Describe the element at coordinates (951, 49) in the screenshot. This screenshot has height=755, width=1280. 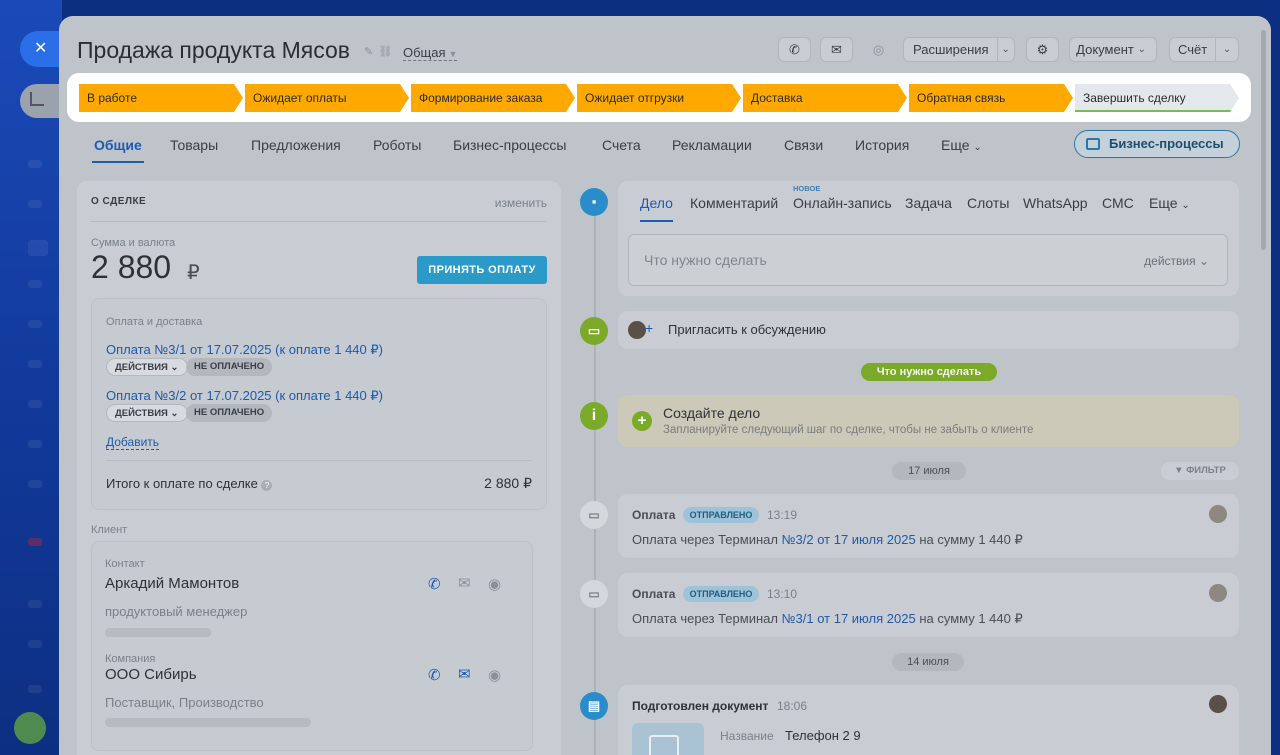
I see `extensions-label: Расширения` at that location.